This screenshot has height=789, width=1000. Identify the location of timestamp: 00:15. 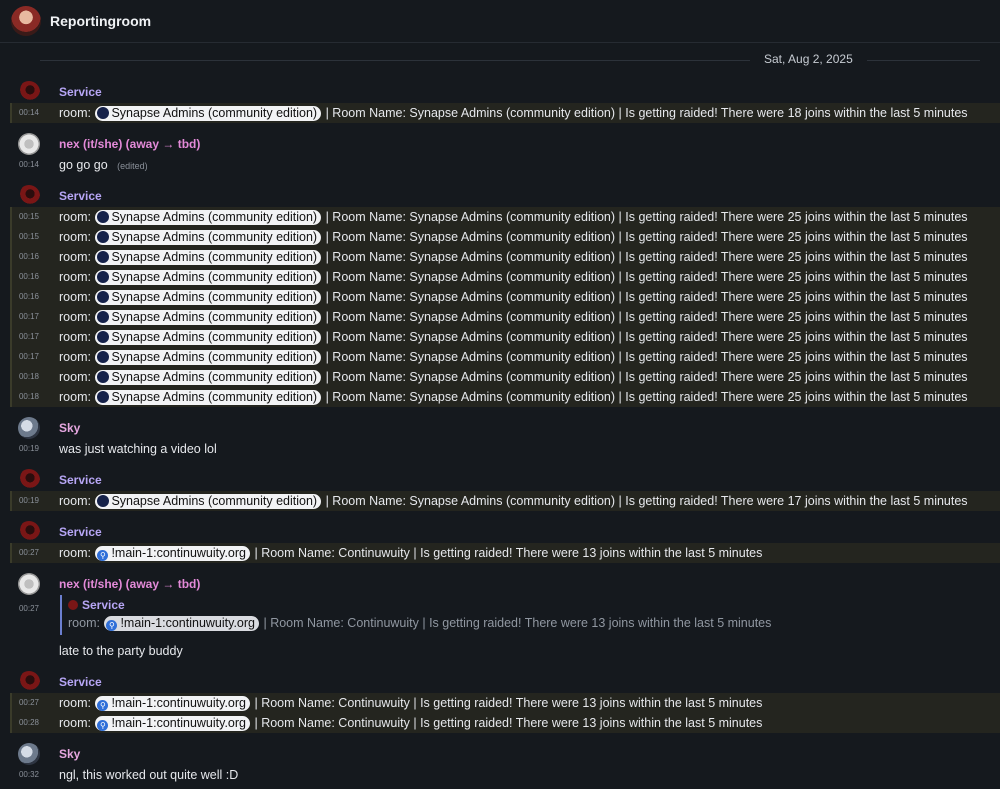
(29, 216).